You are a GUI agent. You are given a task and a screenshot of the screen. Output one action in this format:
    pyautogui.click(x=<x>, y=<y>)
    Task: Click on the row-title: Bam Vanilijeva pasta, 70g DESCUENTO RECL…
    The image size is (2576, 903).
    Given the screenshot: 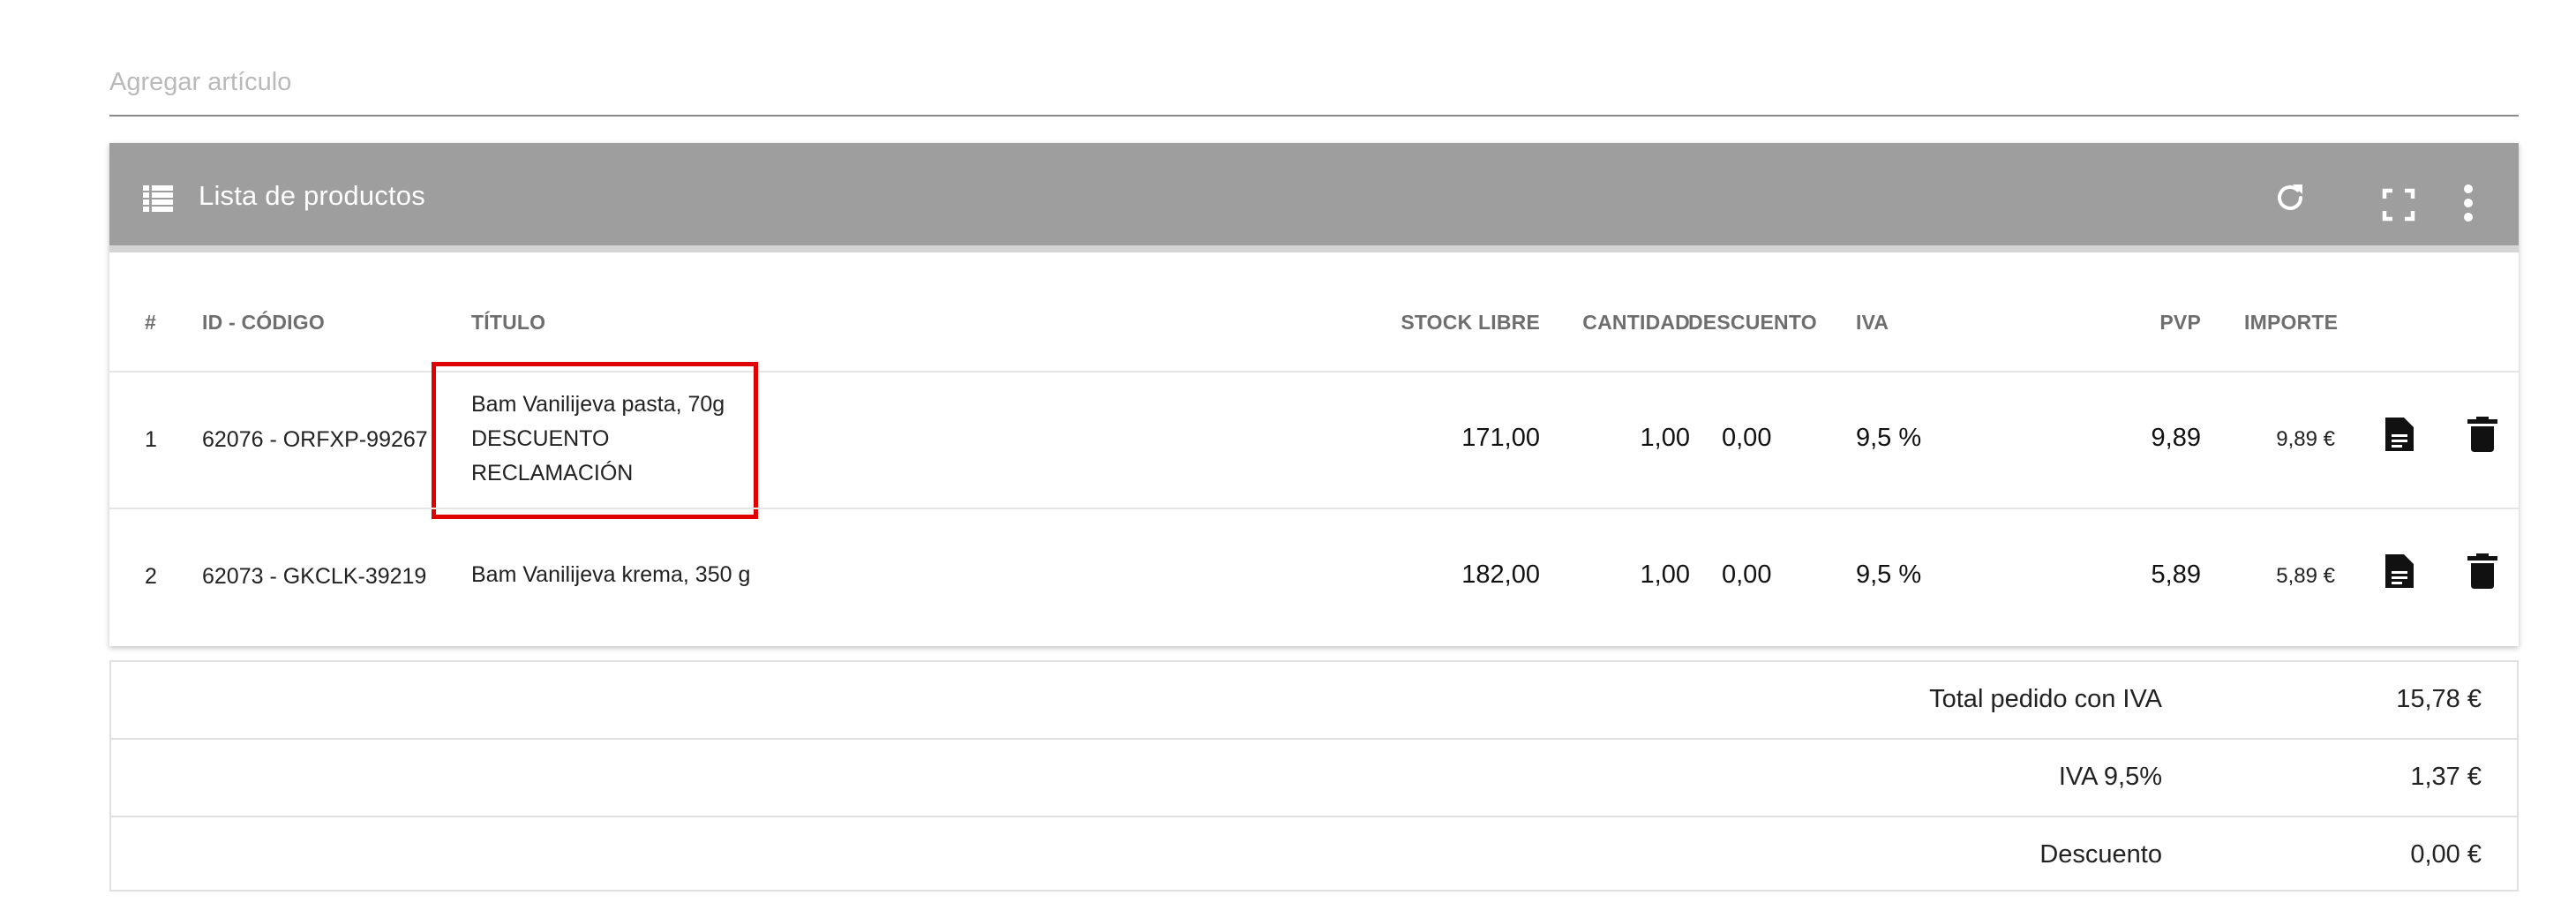 What is the action you would take?
    pyautogui.click(x=598, y=439)
    